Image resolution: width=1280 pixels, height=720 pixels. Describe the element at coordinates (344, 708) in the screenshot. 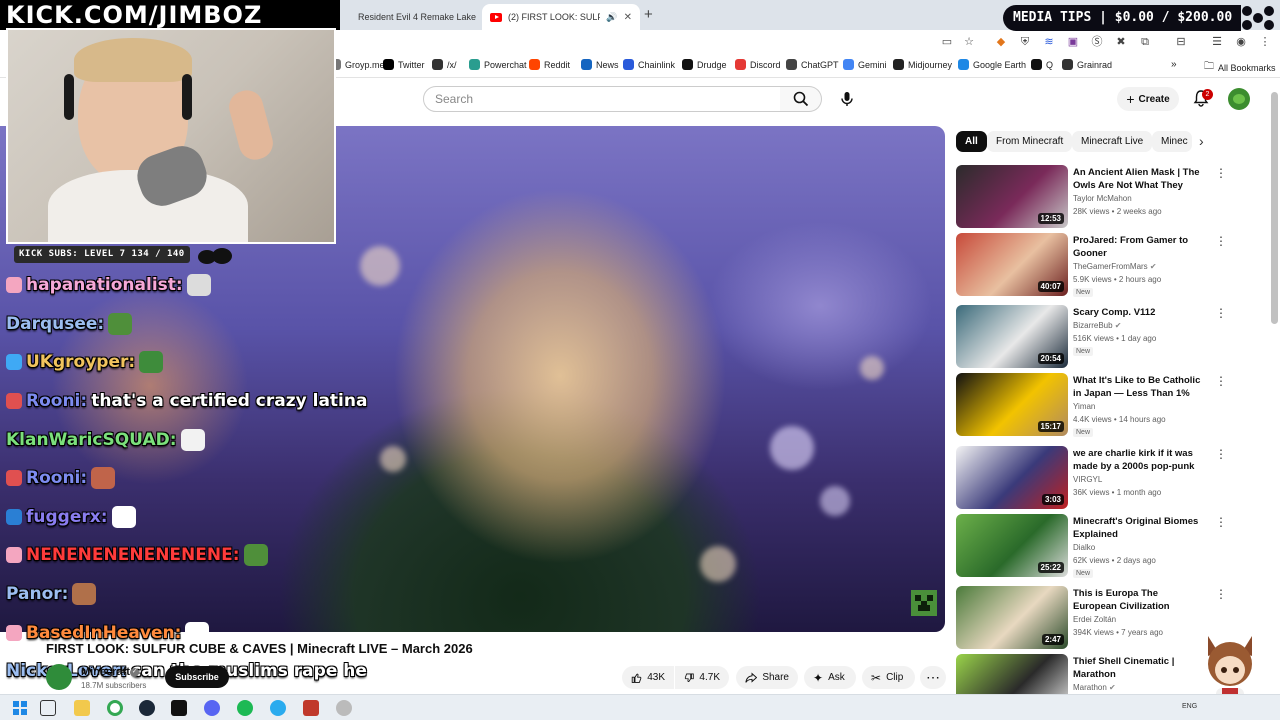

I see `misc-app-icon` at that location.